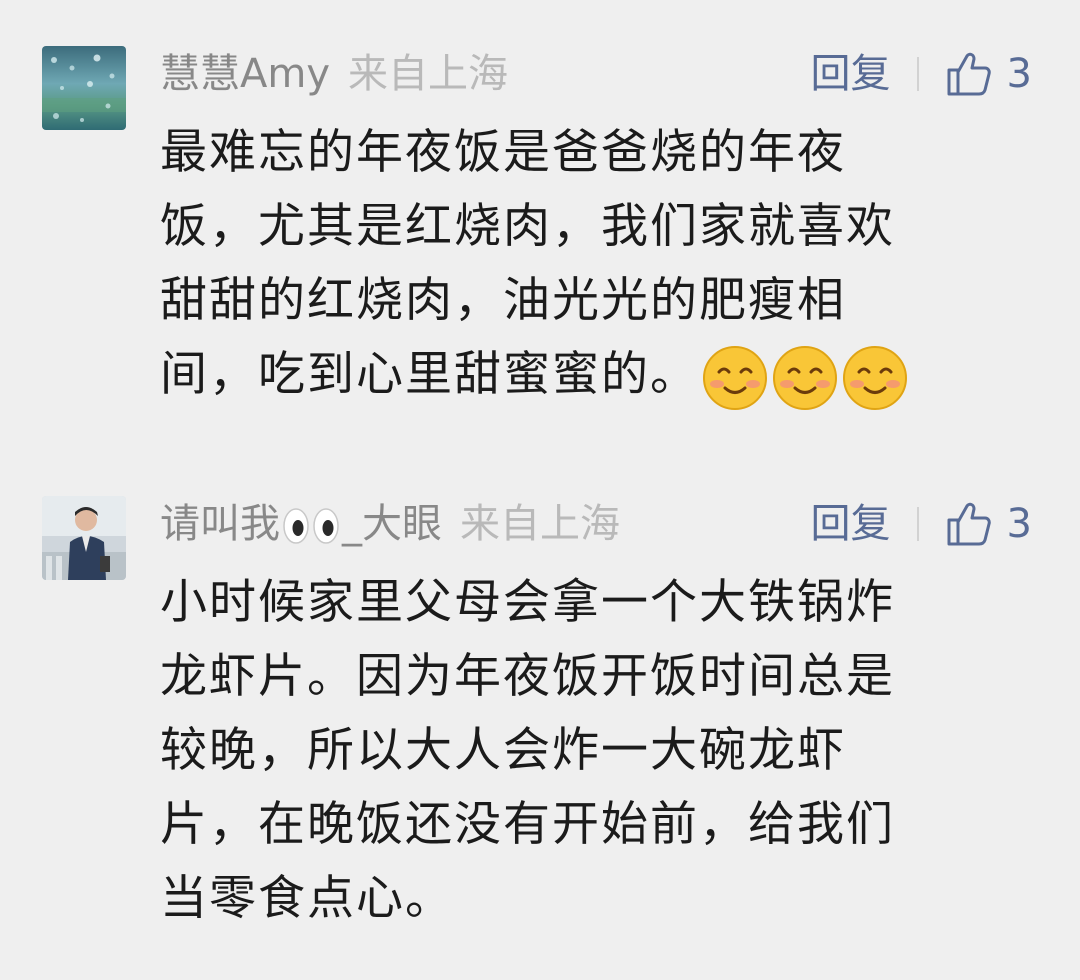  What do you see at coordinates (503, 152) in the screenshot?
I see `comment-text-line: 最难忘的年夜饭是爸爸烧的年夜` at bounding box center [503, 152].